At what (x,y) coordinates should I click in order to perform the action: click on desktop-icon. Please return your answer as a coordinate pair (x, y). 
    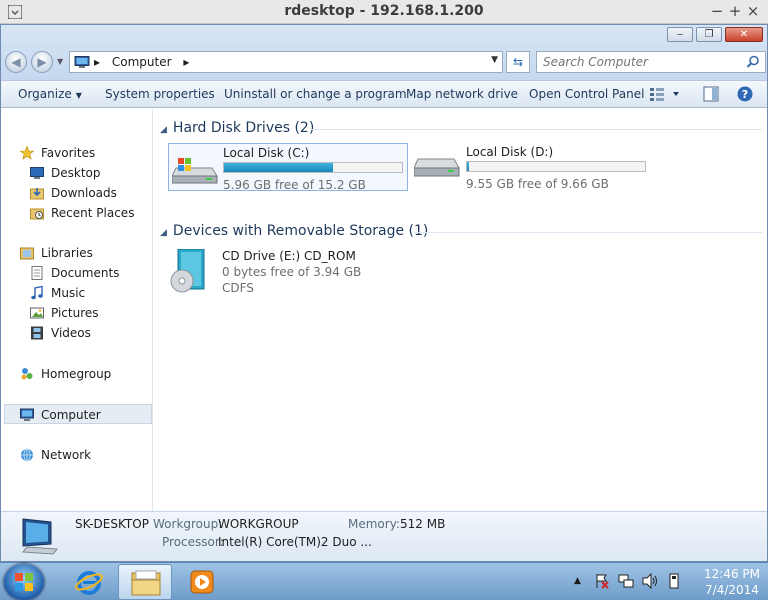
    Looking at the image, I should click on (37, 173).